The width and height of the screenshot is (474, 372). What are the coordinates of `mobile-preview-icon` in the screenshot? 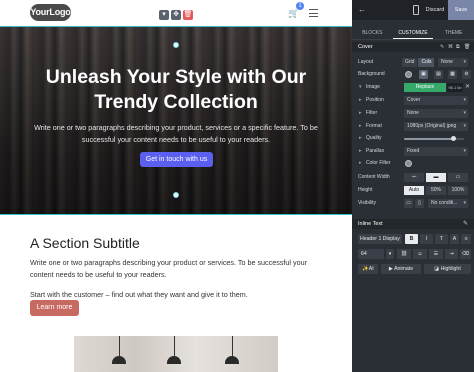 It's located at (416, 10).